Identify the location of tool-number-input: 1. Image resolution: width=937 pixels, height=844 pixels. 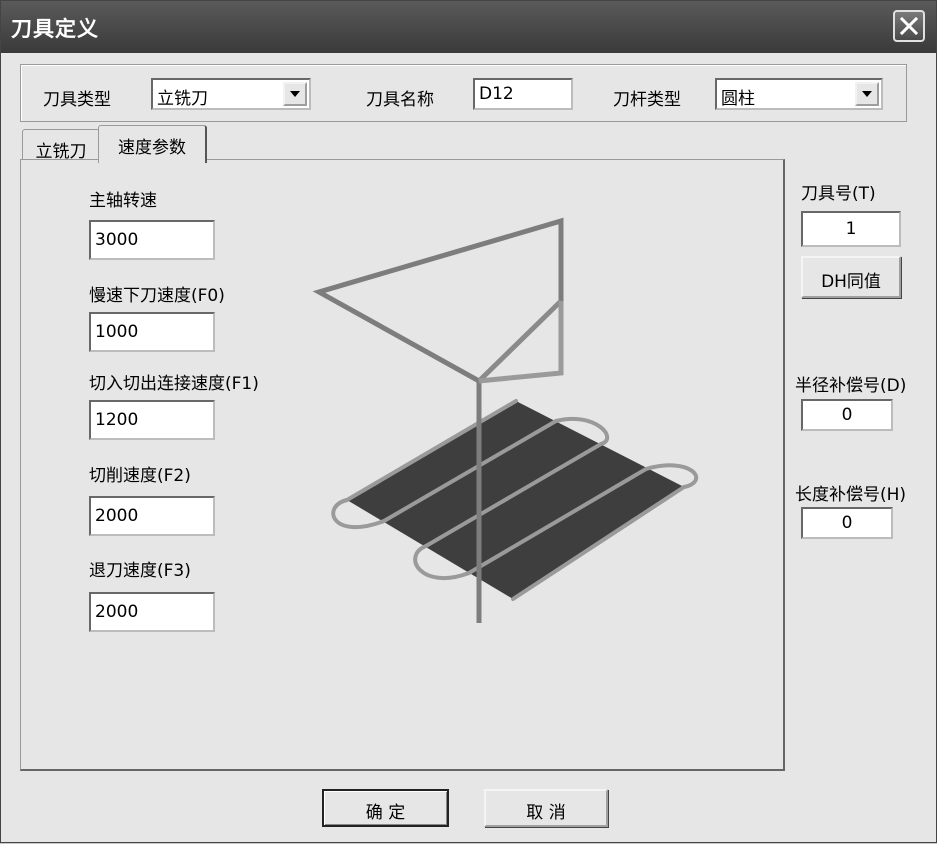
(851, 229).